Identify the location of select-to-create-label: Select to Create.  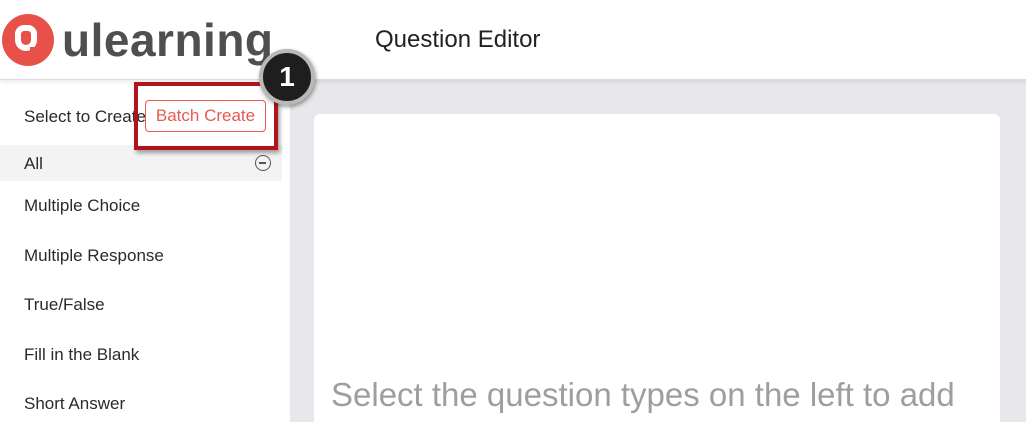
(85, 116).